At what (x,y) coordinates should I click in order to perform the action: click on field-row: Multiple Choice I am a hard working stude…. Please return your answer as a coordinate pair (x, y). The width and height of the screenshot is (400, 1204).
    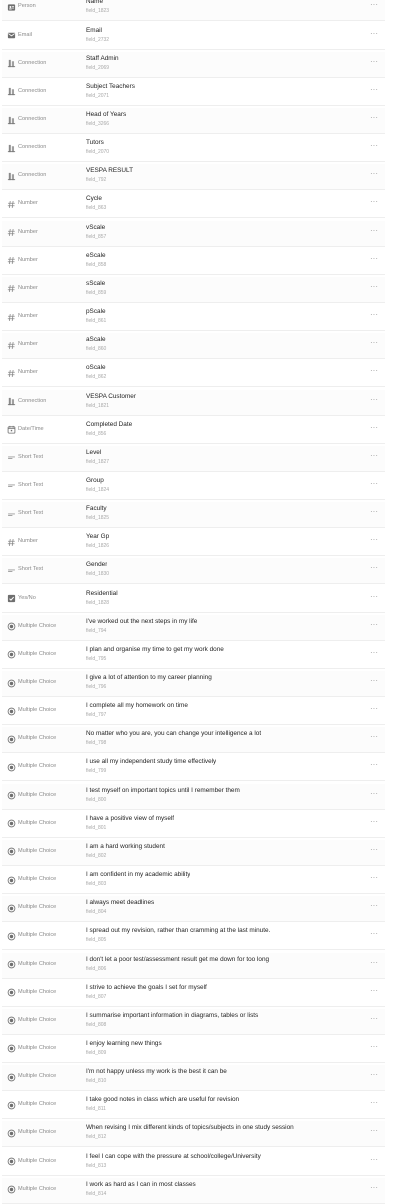
    Looking at the image, I should click on (193, 852).